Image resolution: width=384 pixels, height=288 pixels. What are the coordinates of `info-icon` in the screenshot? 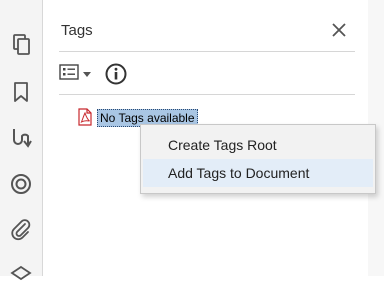 It's located at (116, 74).